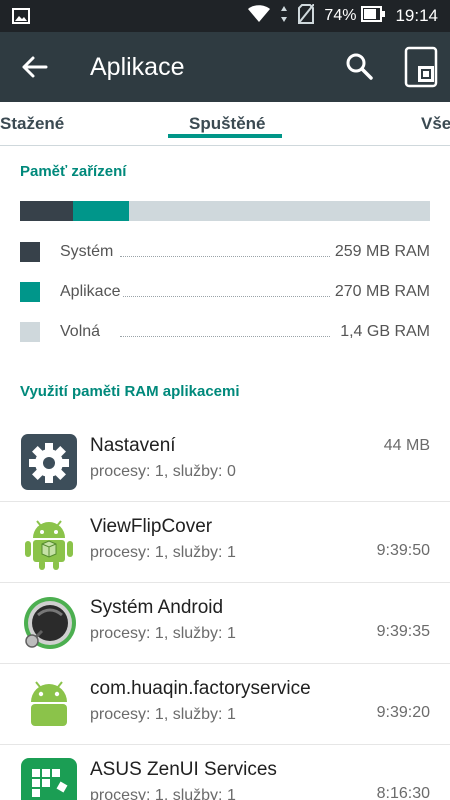  What do you see at coordinates (380, 292) in the screenshot?
I see `legend-value-apps: 270 MB RAM` at bounding box center [380, 292].